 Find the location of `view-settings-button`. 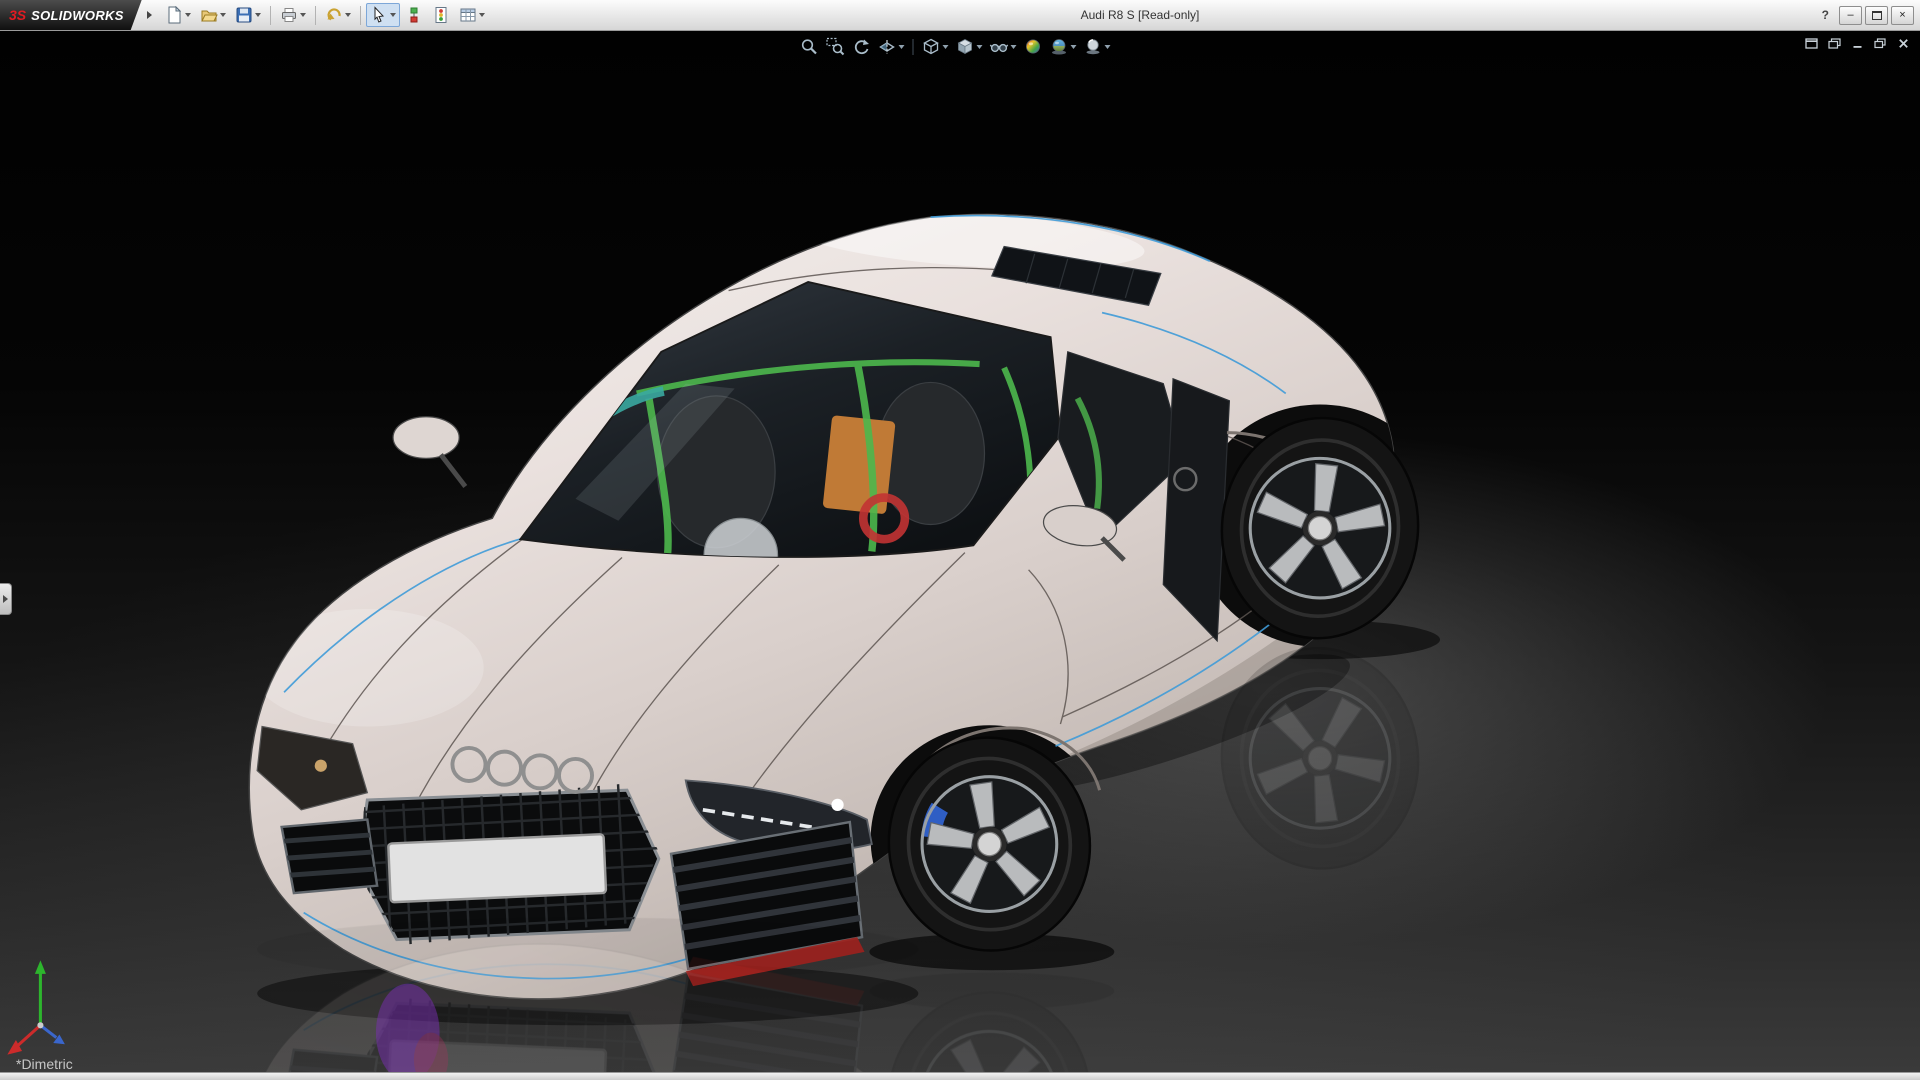

view-settings-button is located at coordinates (1097, 46).